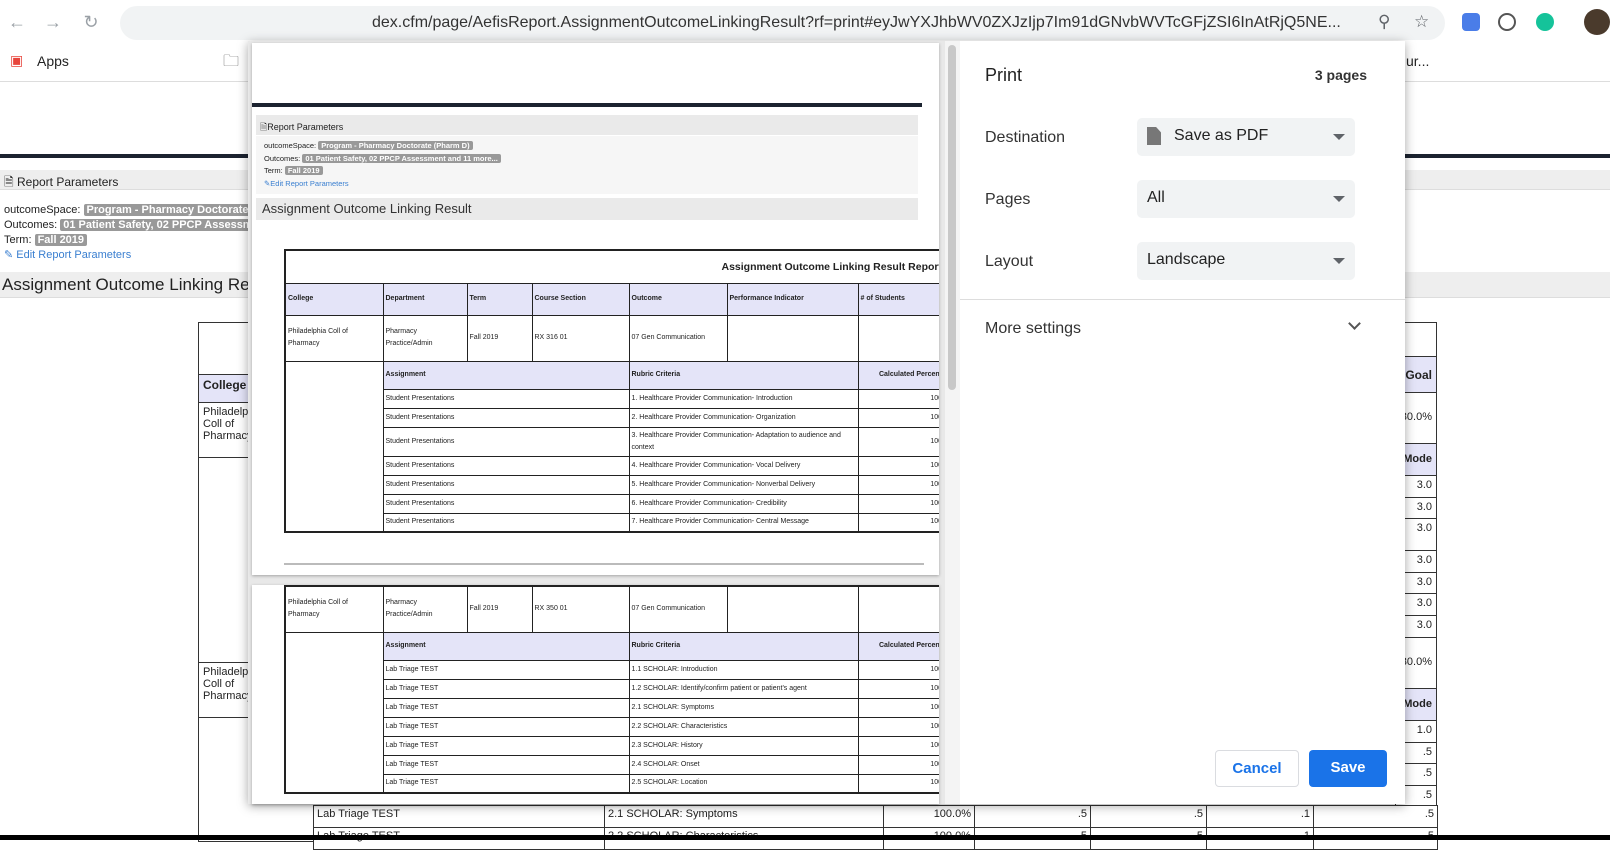 The image size is (1610, 850). What do you see at coordinates (743, 707) in the screenshot?
I see `rubric-criteria-cell: 2.1 SCHOLAR: Symptoms` at bounding box center [743, 707].